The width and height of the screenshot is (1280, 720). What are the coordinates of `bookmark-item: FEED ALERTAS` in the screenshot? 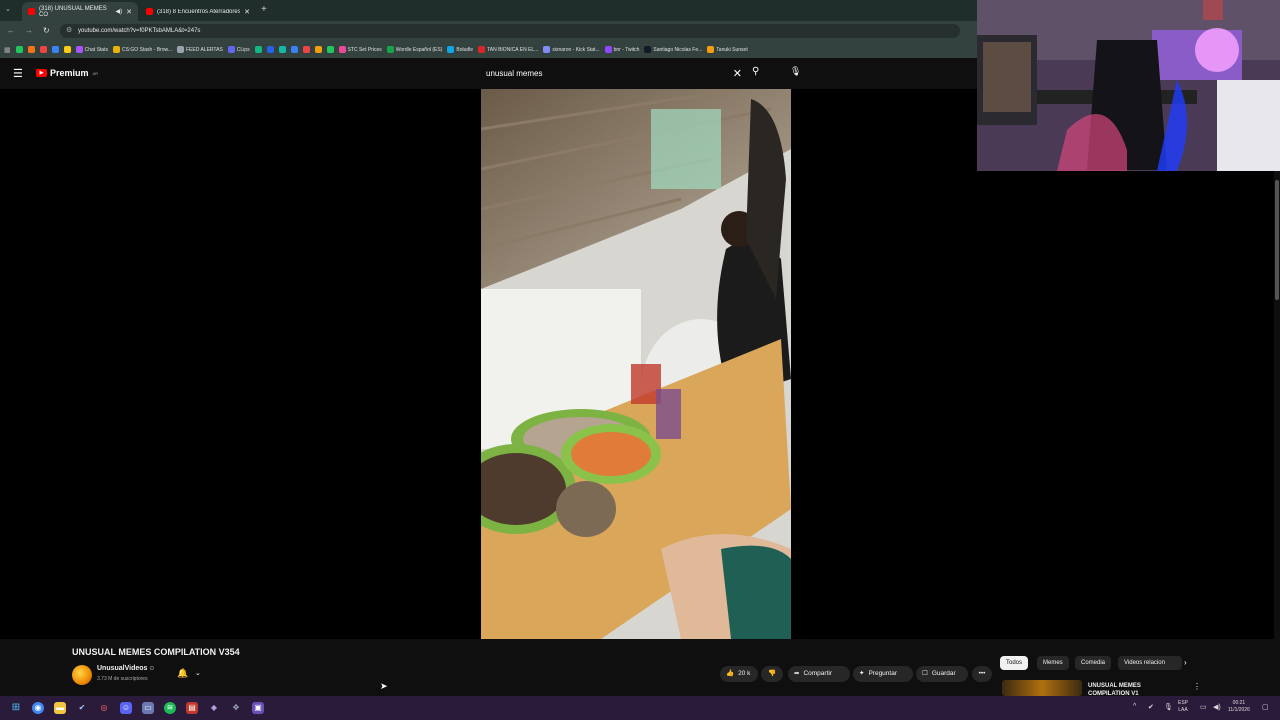 It's located at (200, 49).